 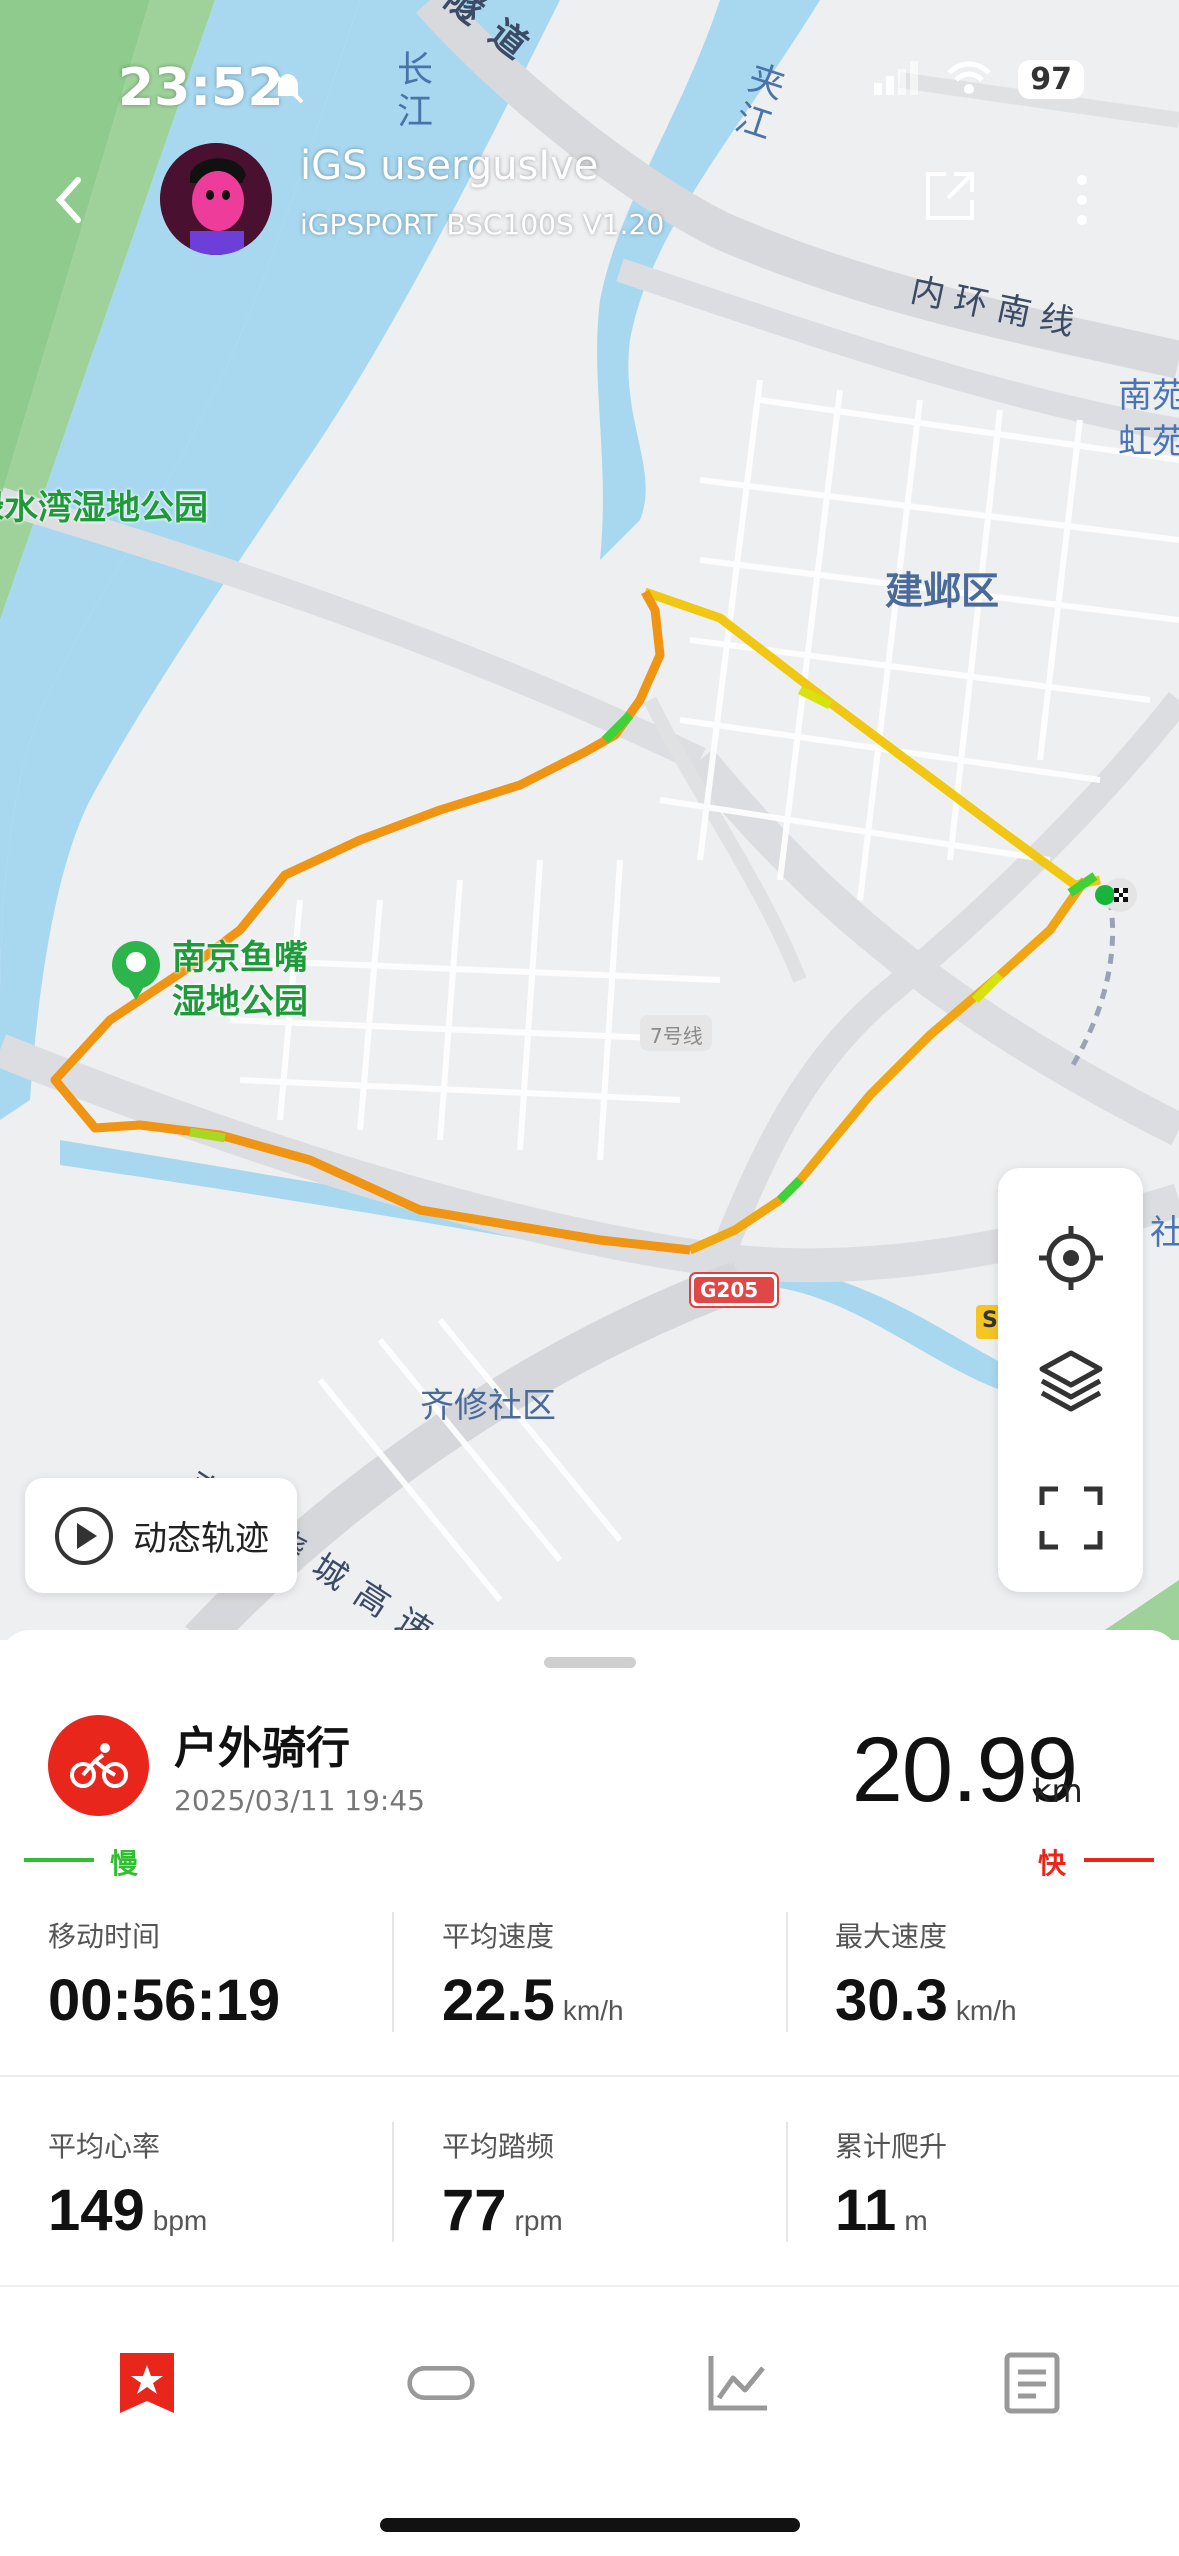 I want to click on share-icon, so click(x=950, y=196).